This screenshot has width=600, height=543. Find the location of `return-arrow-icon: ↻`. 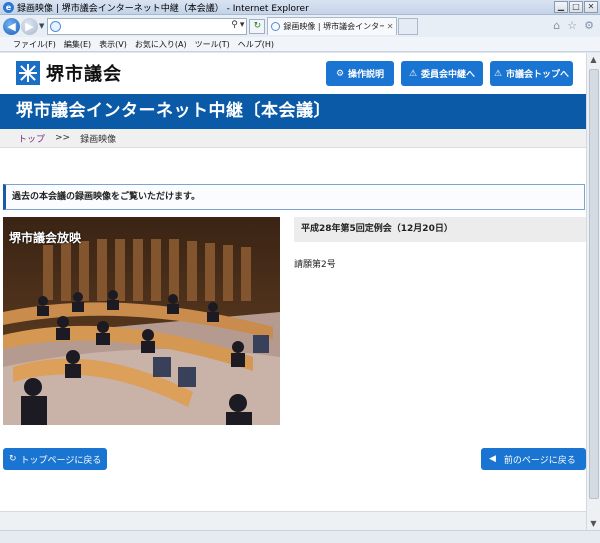

return-arrow-icon: ↻ is located at coordinates (13, 459).